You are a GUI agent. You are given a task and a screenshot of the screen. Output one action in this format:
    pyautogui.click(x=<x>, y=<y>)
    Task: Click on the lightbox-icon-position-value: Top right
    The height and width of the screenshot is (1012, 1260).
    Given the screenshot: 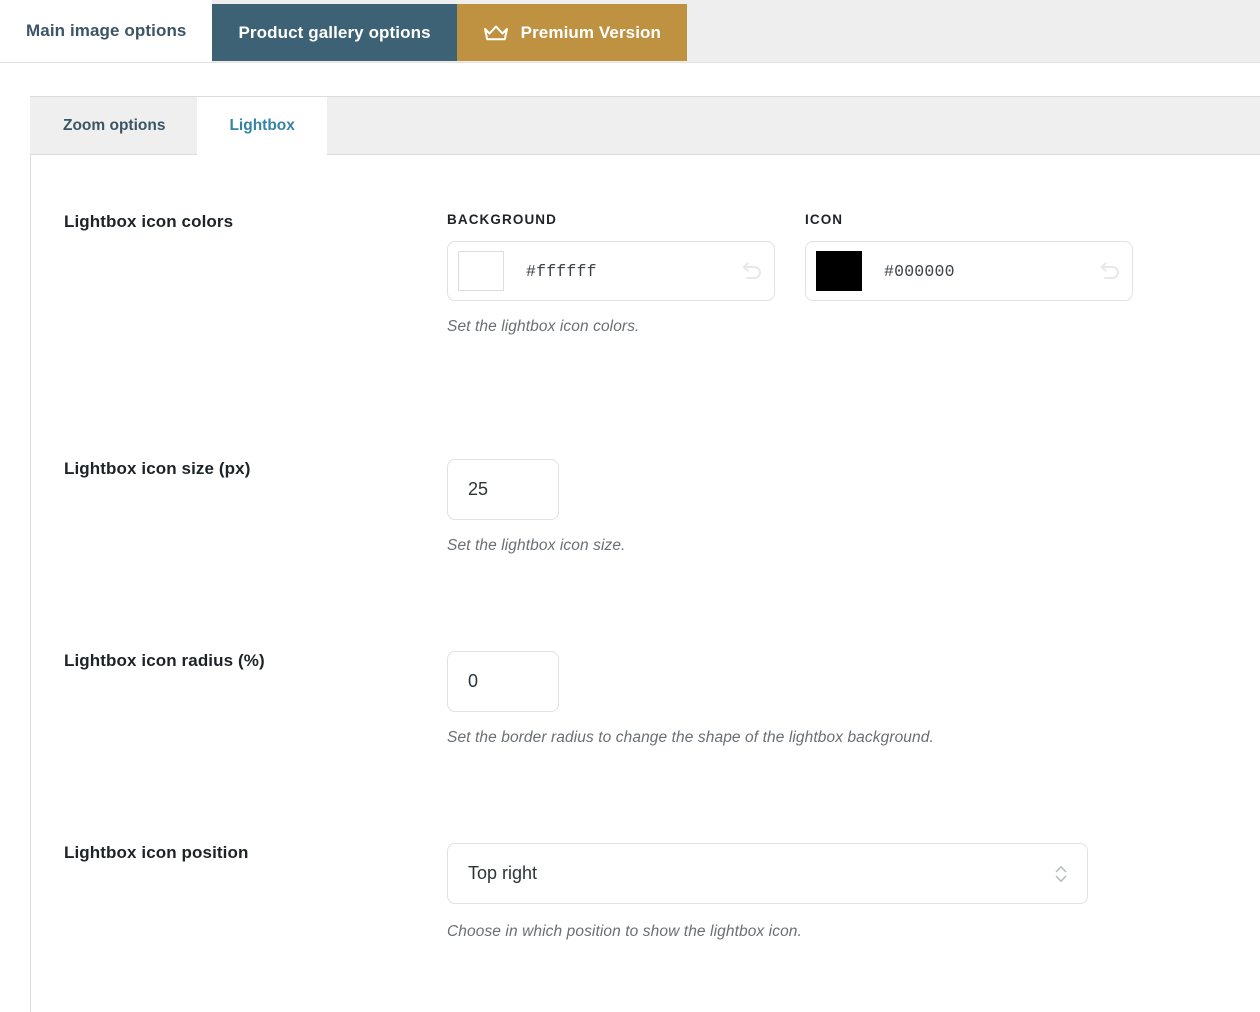 What is the action you would take?
    pyautogui.click(x=503, y=873)
    